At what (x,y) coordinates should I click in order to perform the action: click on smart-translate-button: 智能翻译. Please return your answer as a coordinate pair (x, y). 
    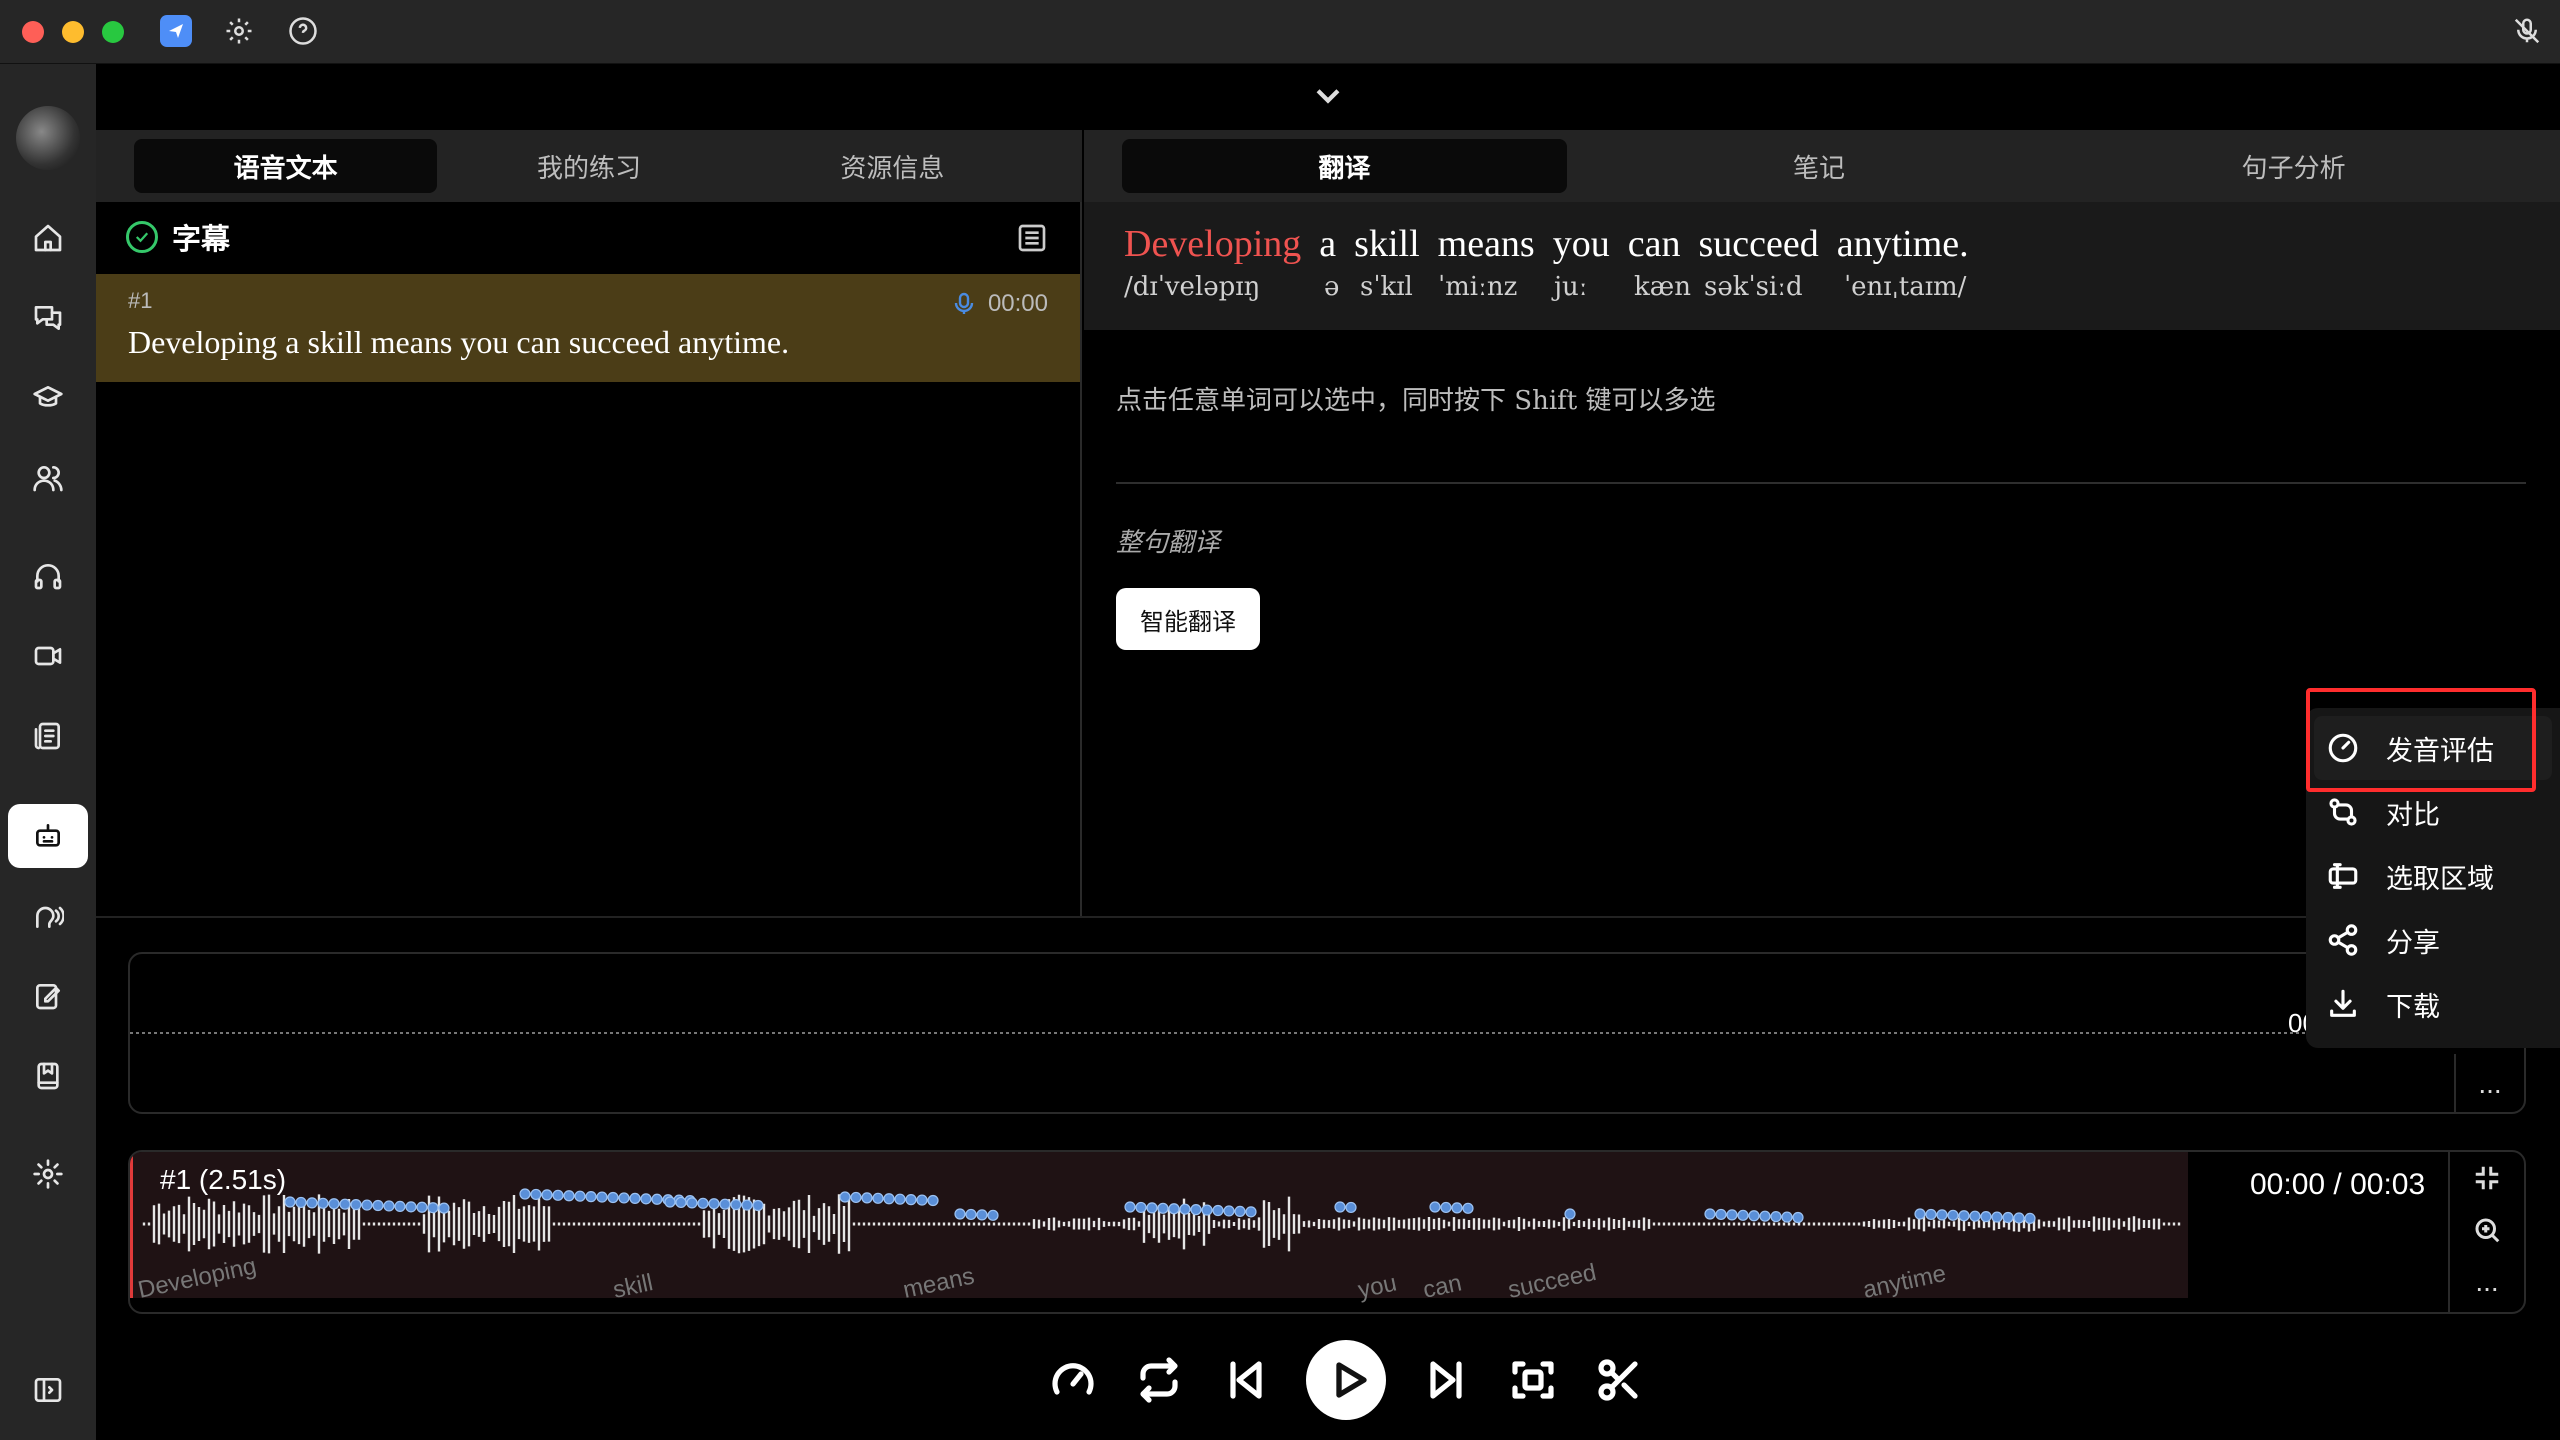
    Looking at the image, I should click on (1188, 619).